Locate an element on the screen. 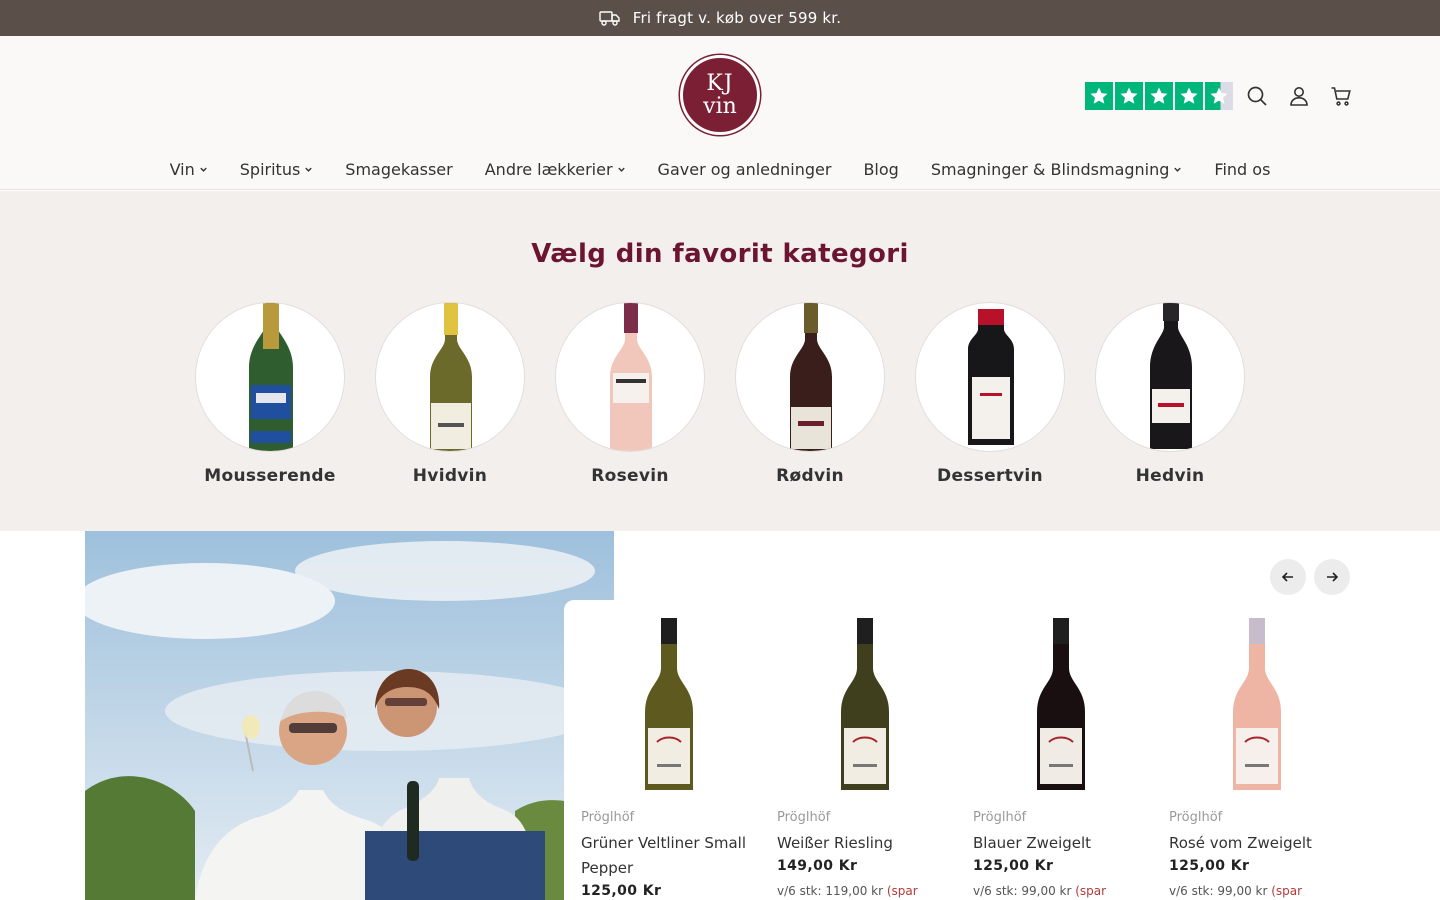  product-multi-price: v/6 stk: 119,00 kr (spar 180,00 kr) is located at coordinates (865, 891).